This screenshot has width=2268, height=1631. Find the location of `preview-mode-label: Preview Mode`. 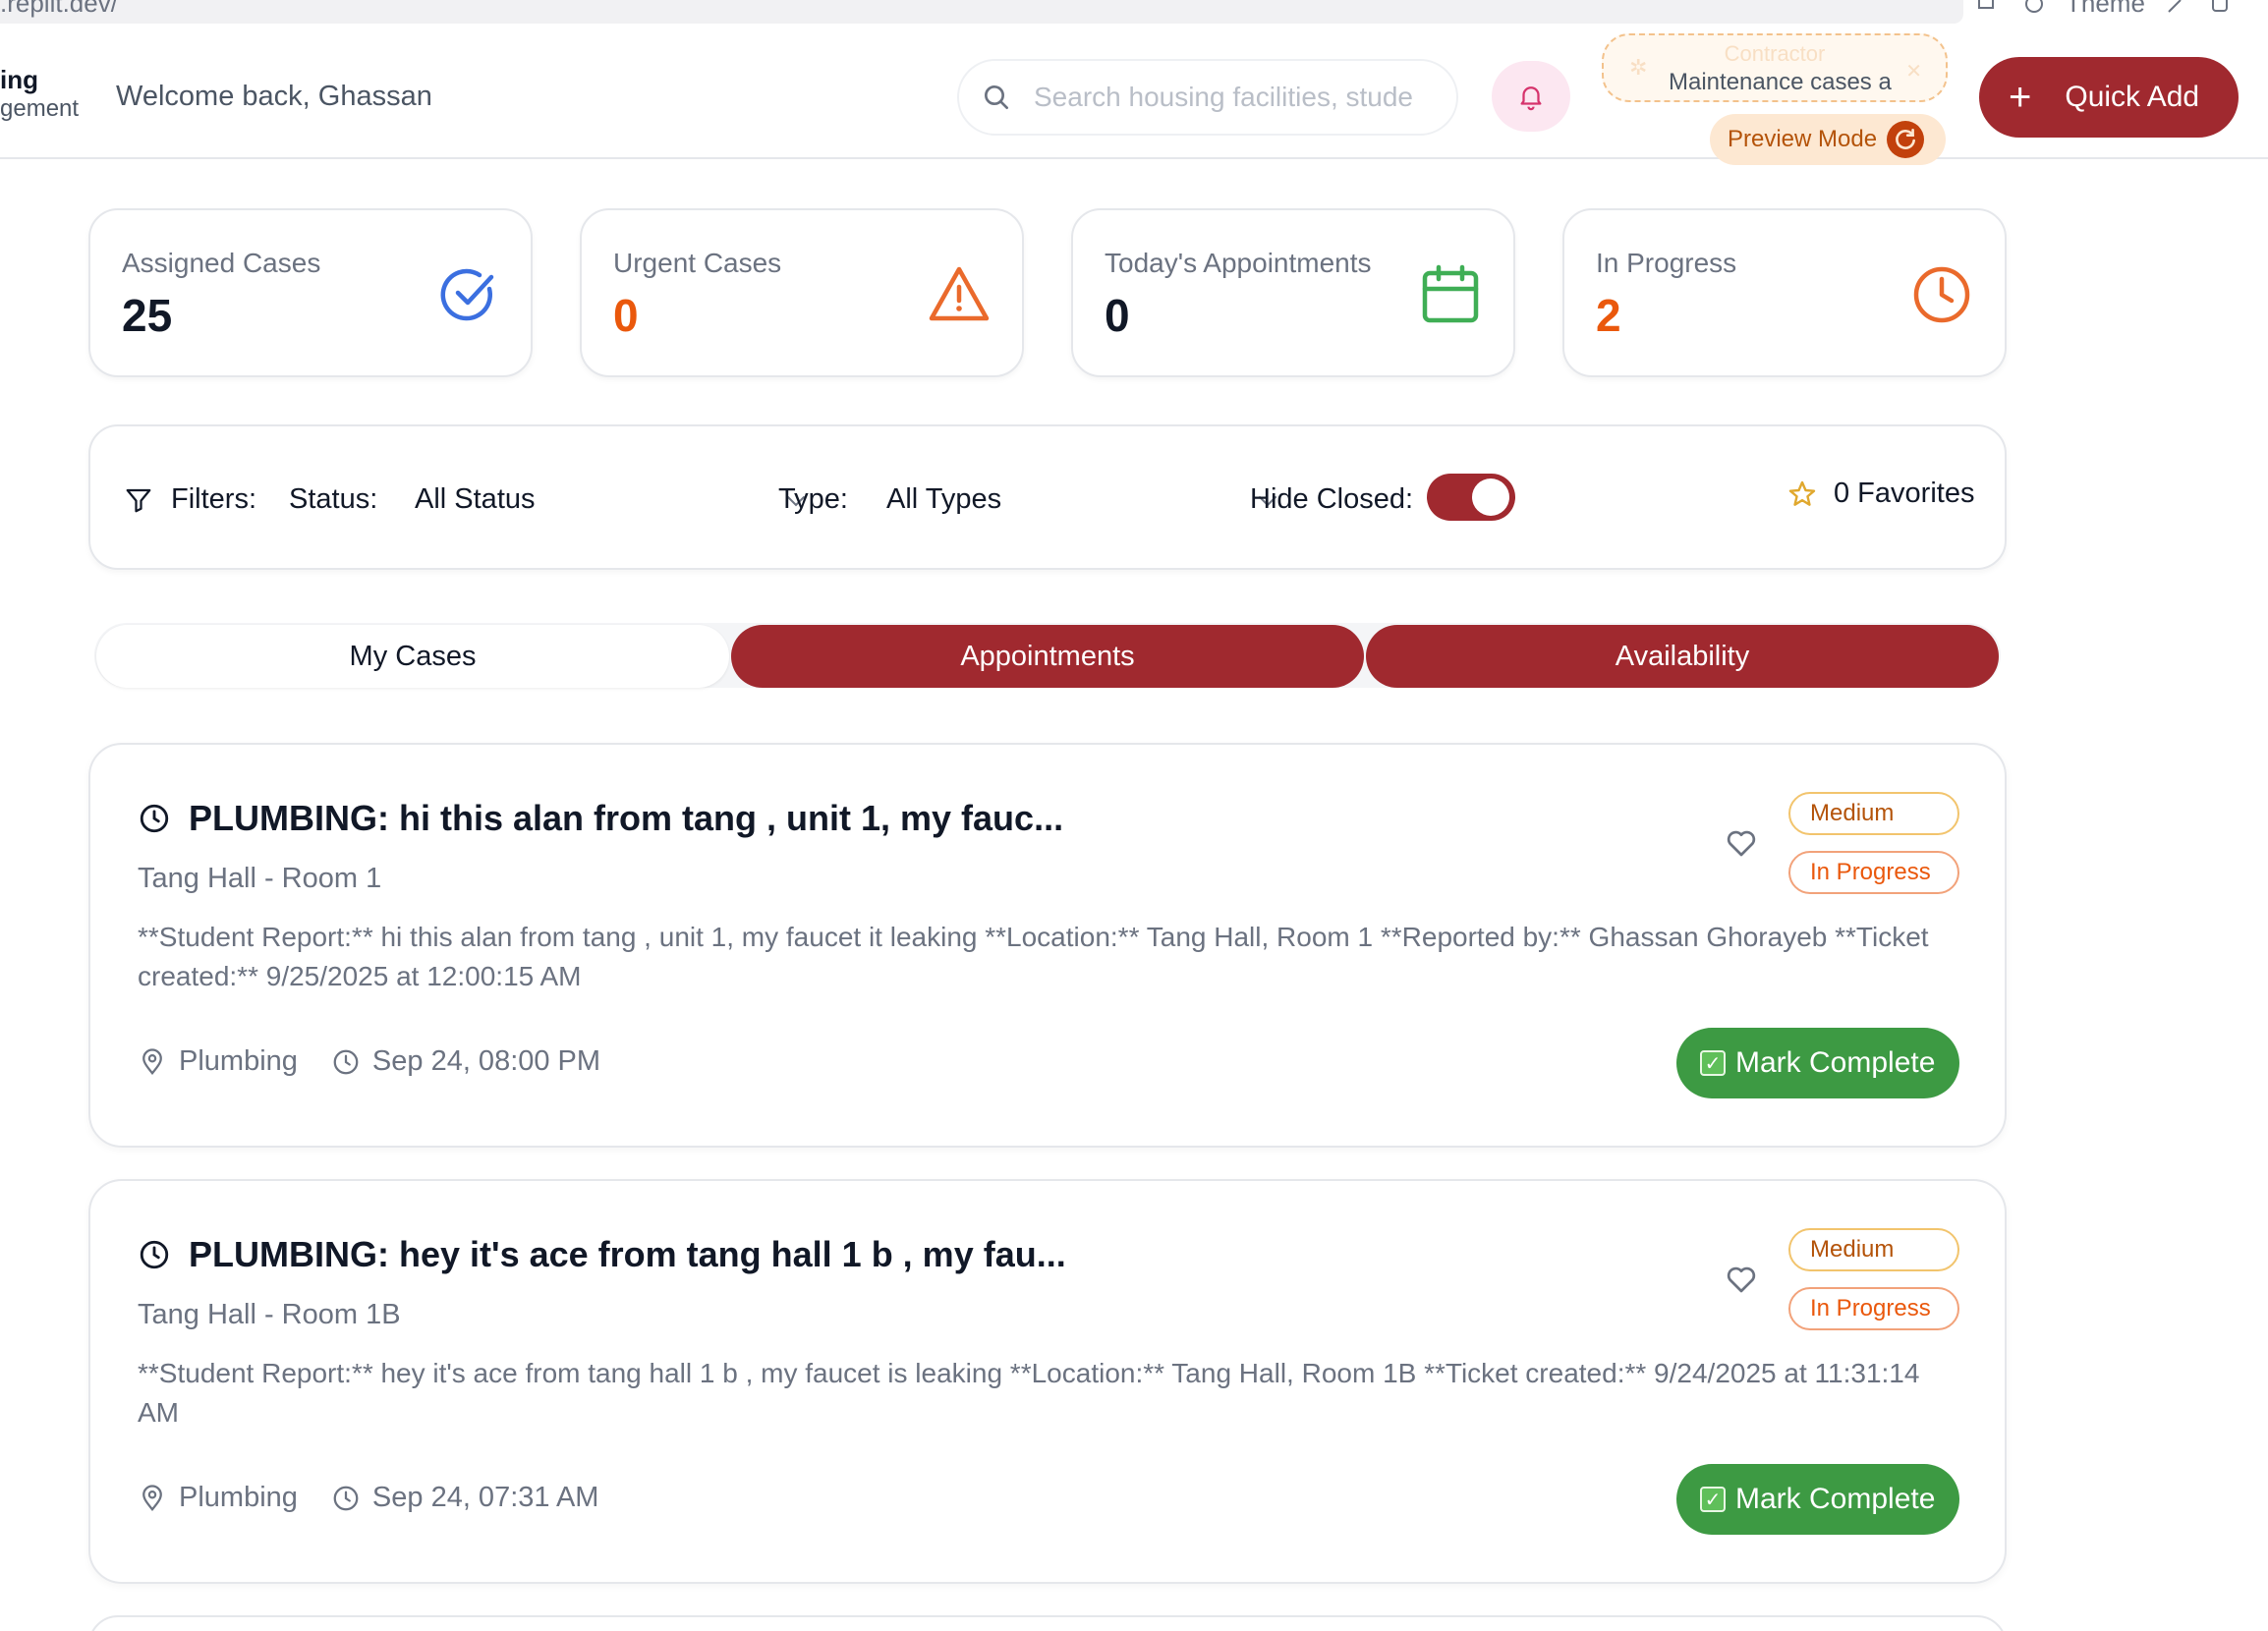

preview-mode-label: Preview Mode is located at coordinates (1803, 139).